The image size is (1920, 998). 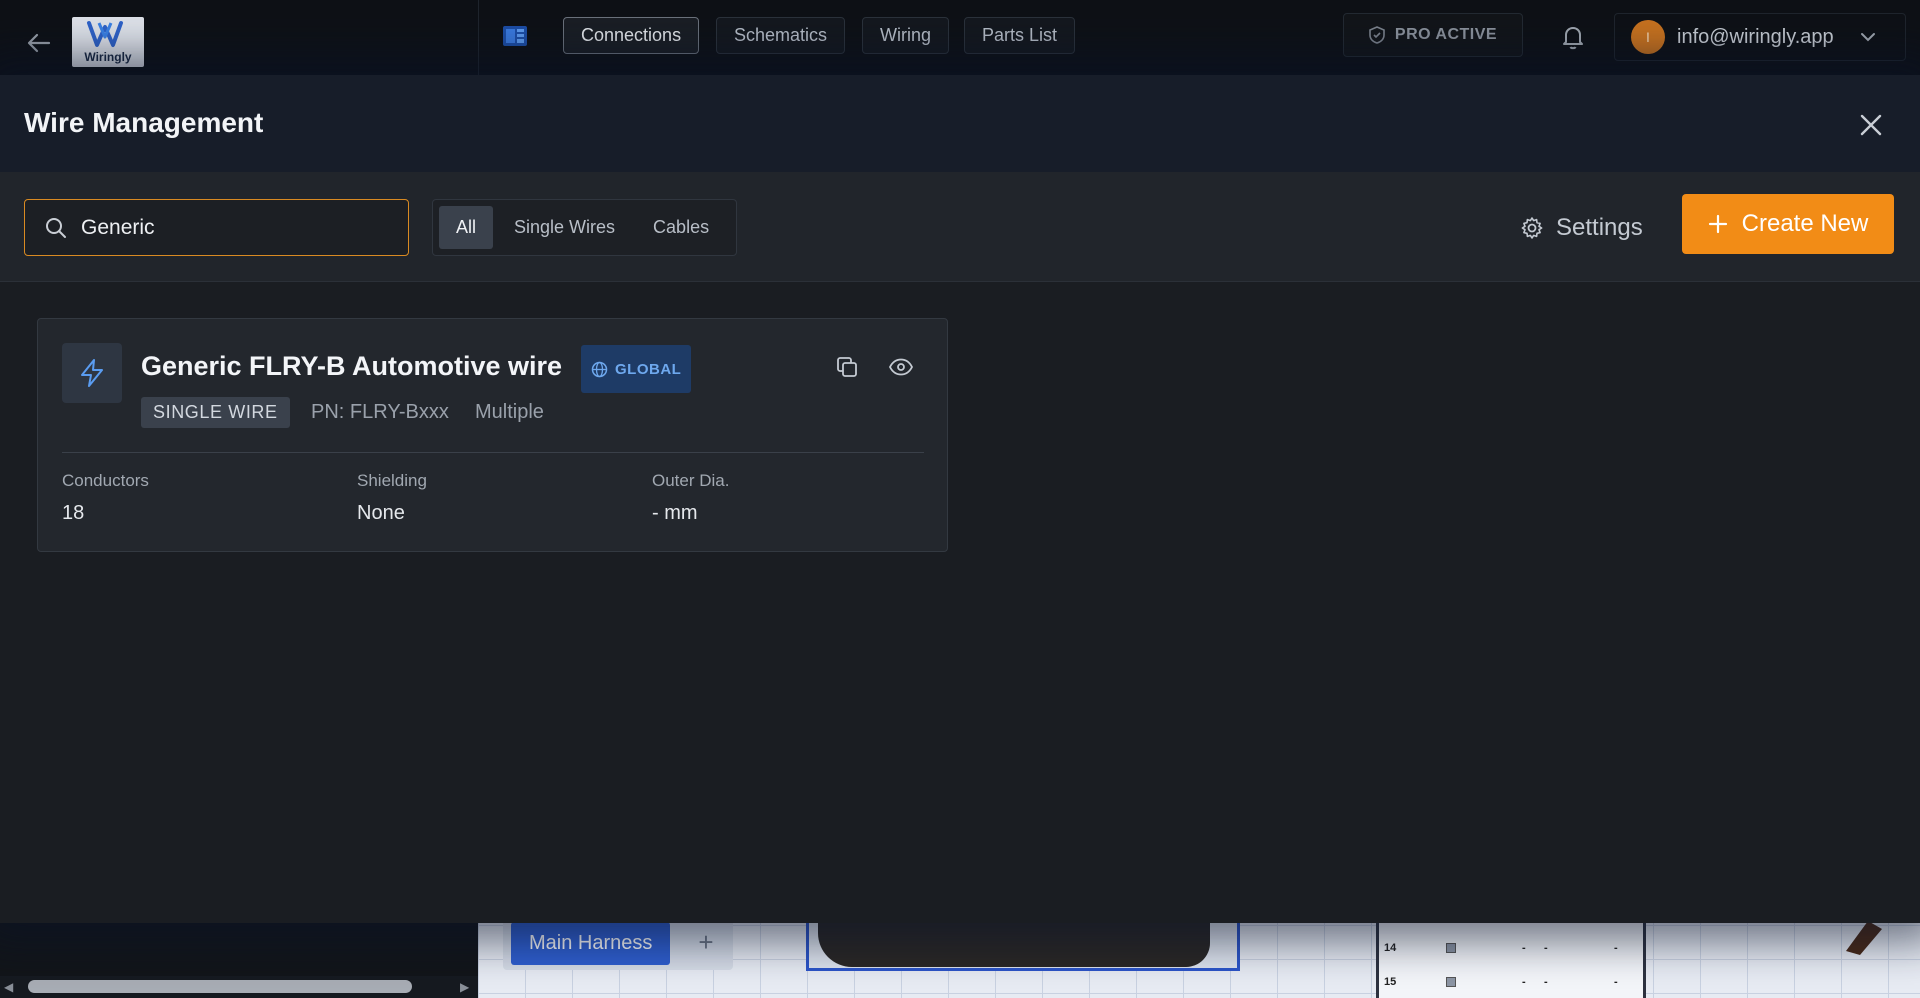 What do you see at coordinates (105, 480) in the screenshot?
I see `spec-label: Conductors` at bounding box center [105, 480].